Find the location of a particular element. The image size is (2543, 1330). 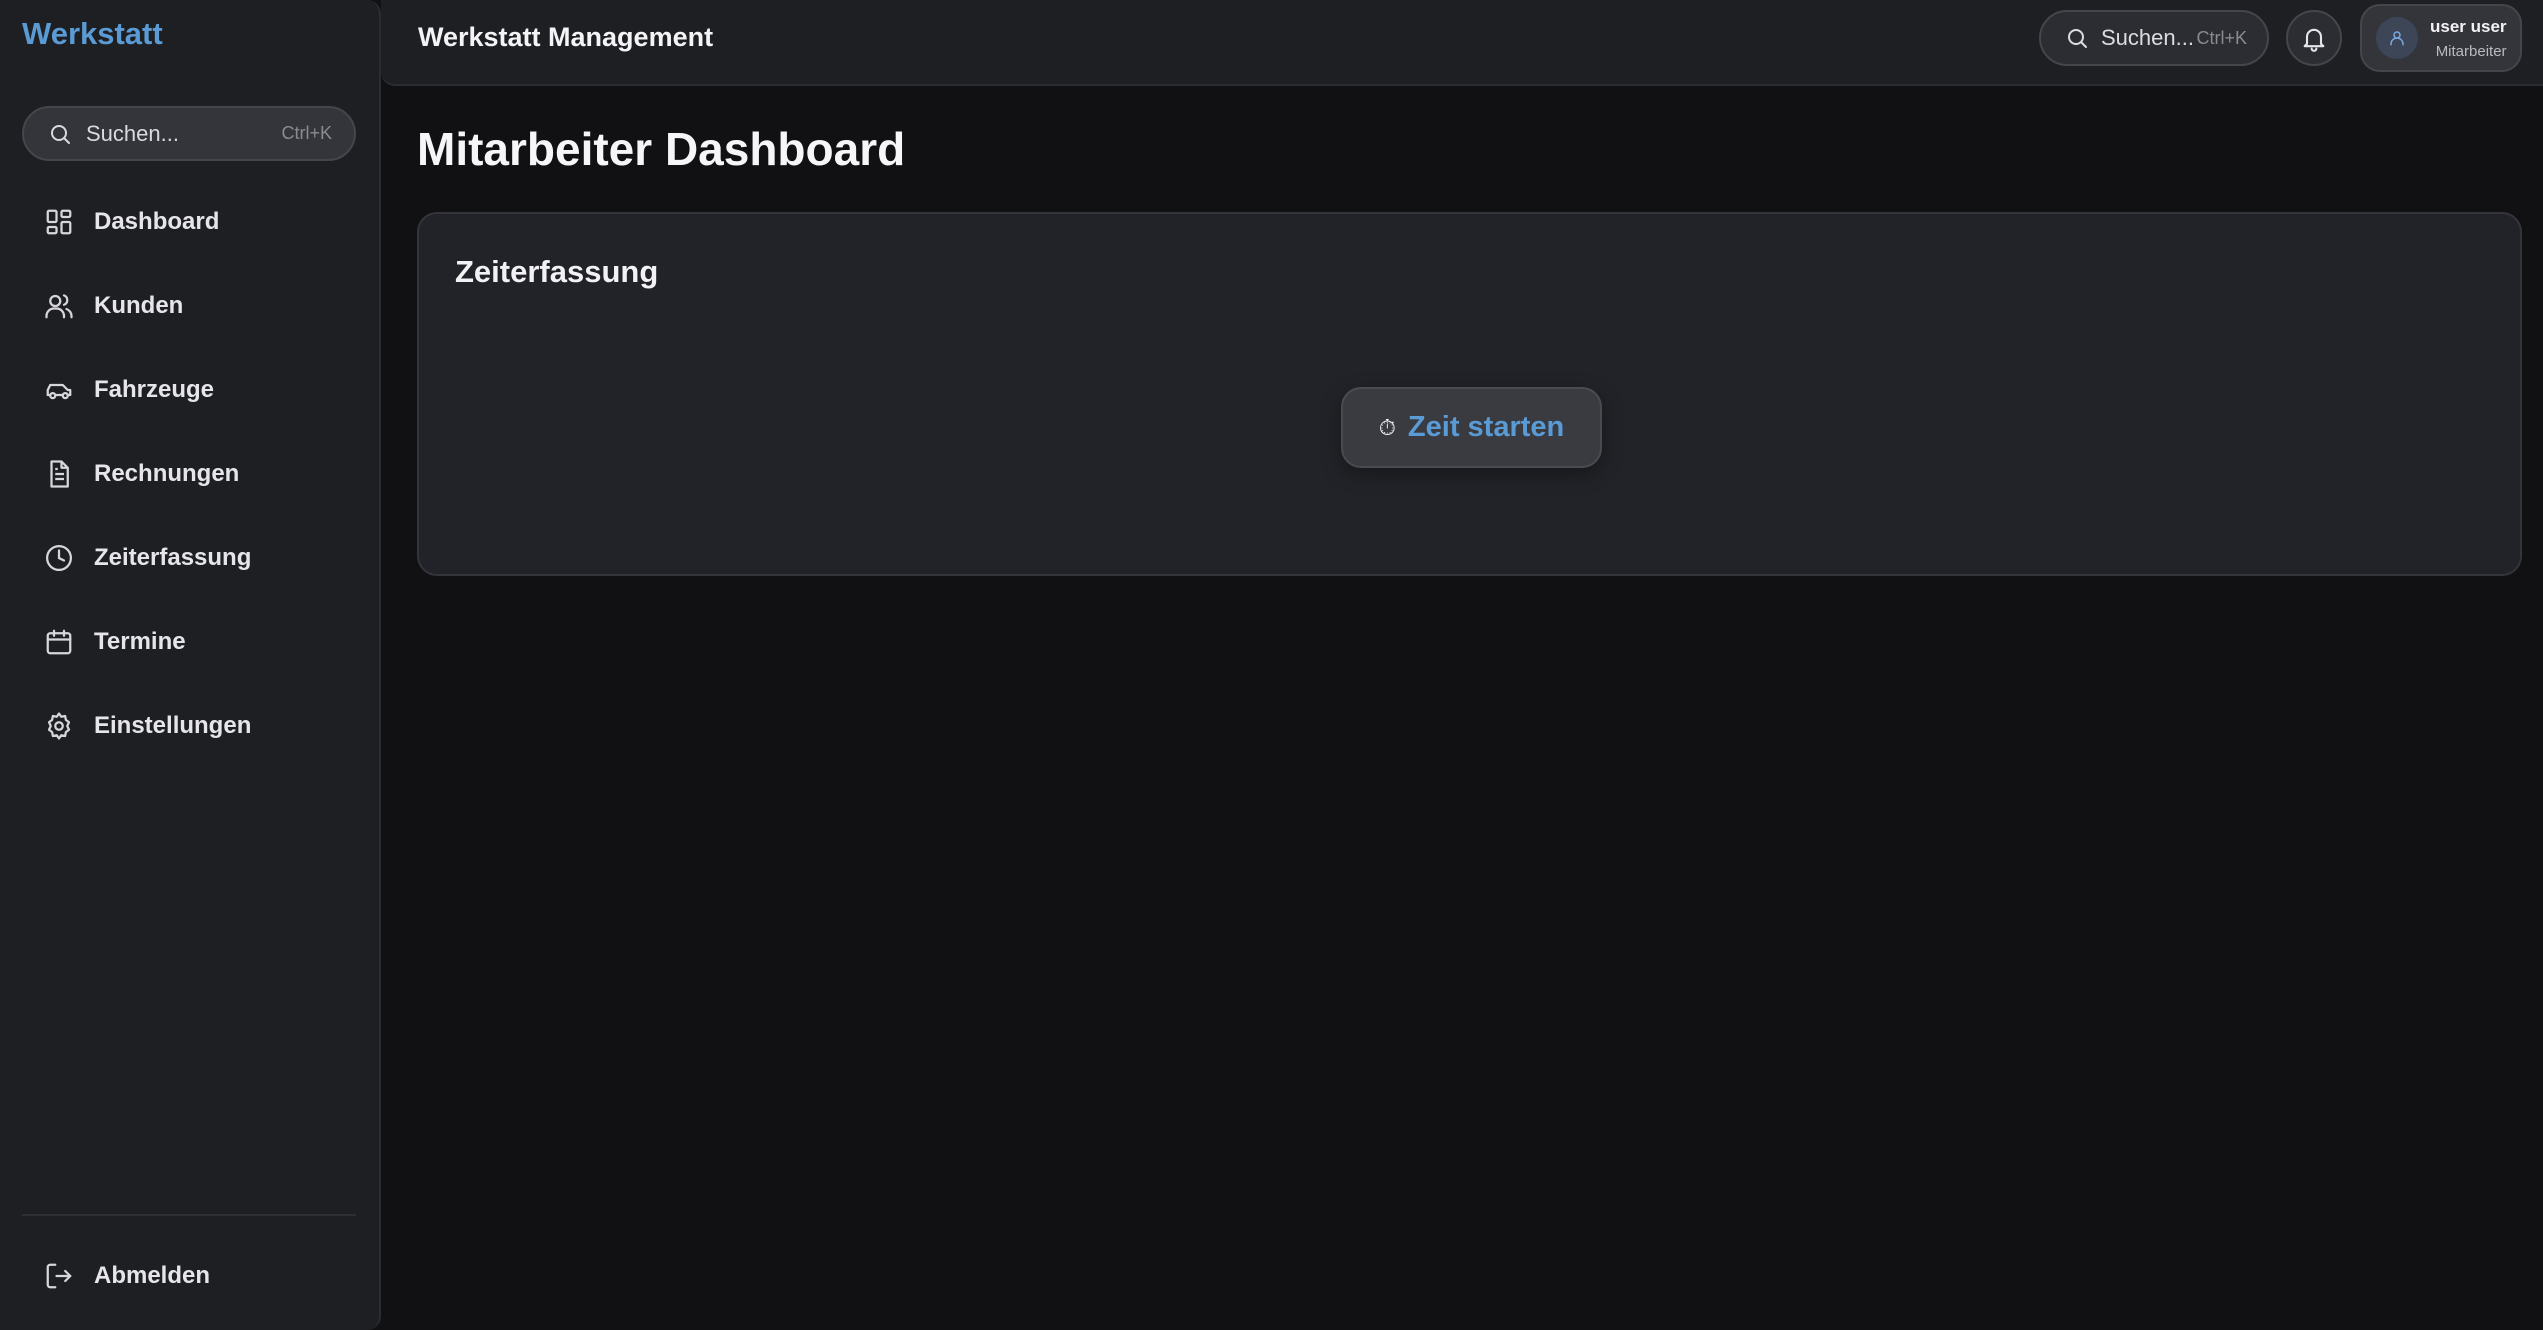

sidebar-item-kunden: Kunden is located at coordinates (190, 306).